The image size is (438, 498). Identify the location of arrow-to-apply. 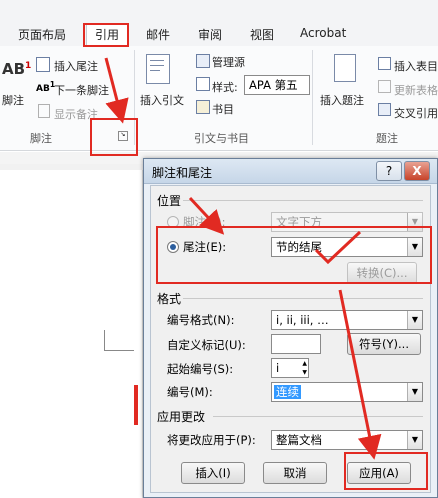
(360, 374).